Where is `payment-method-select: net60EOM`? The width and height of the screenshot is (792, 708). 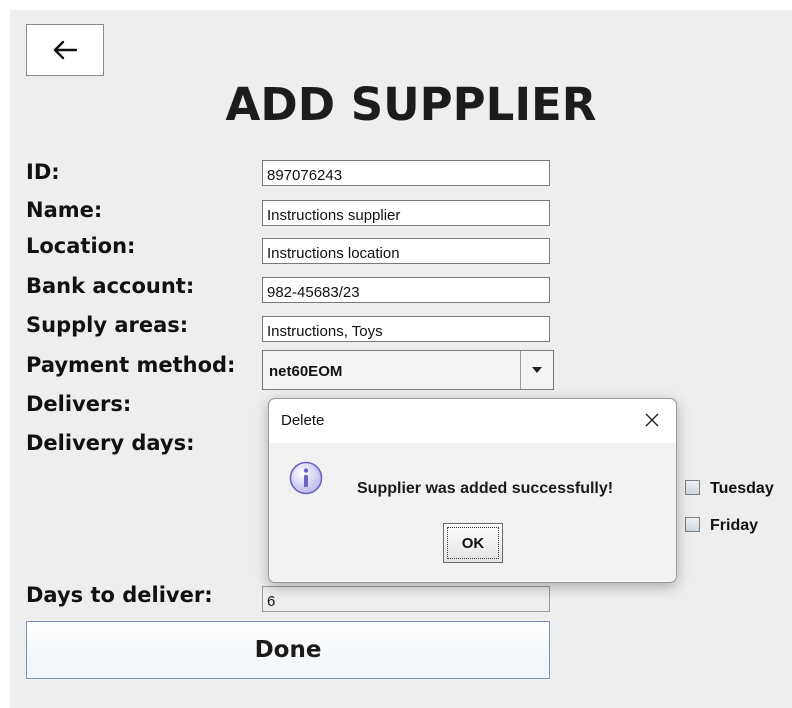 payment-method-select: net60EOM is located at coordinates (408, 370).